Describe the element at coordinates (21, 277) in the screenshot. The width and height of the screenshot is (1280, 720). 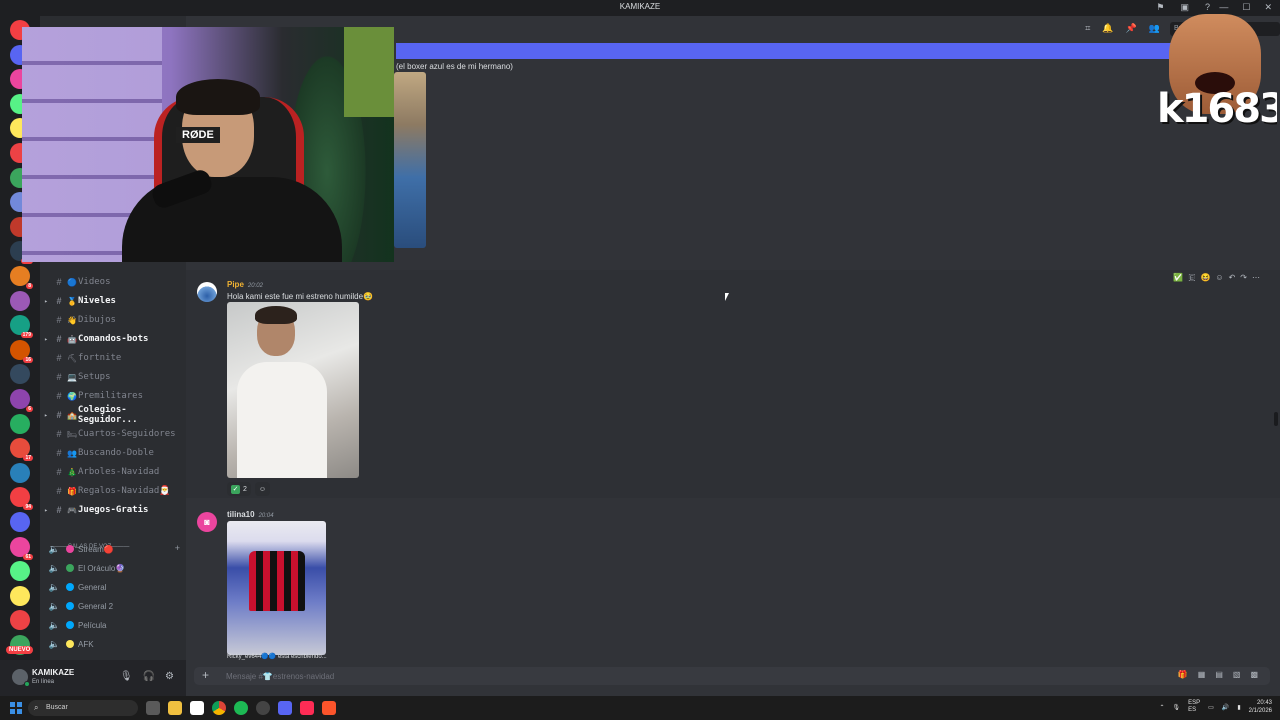
I see `server-icon: 8` at that location.